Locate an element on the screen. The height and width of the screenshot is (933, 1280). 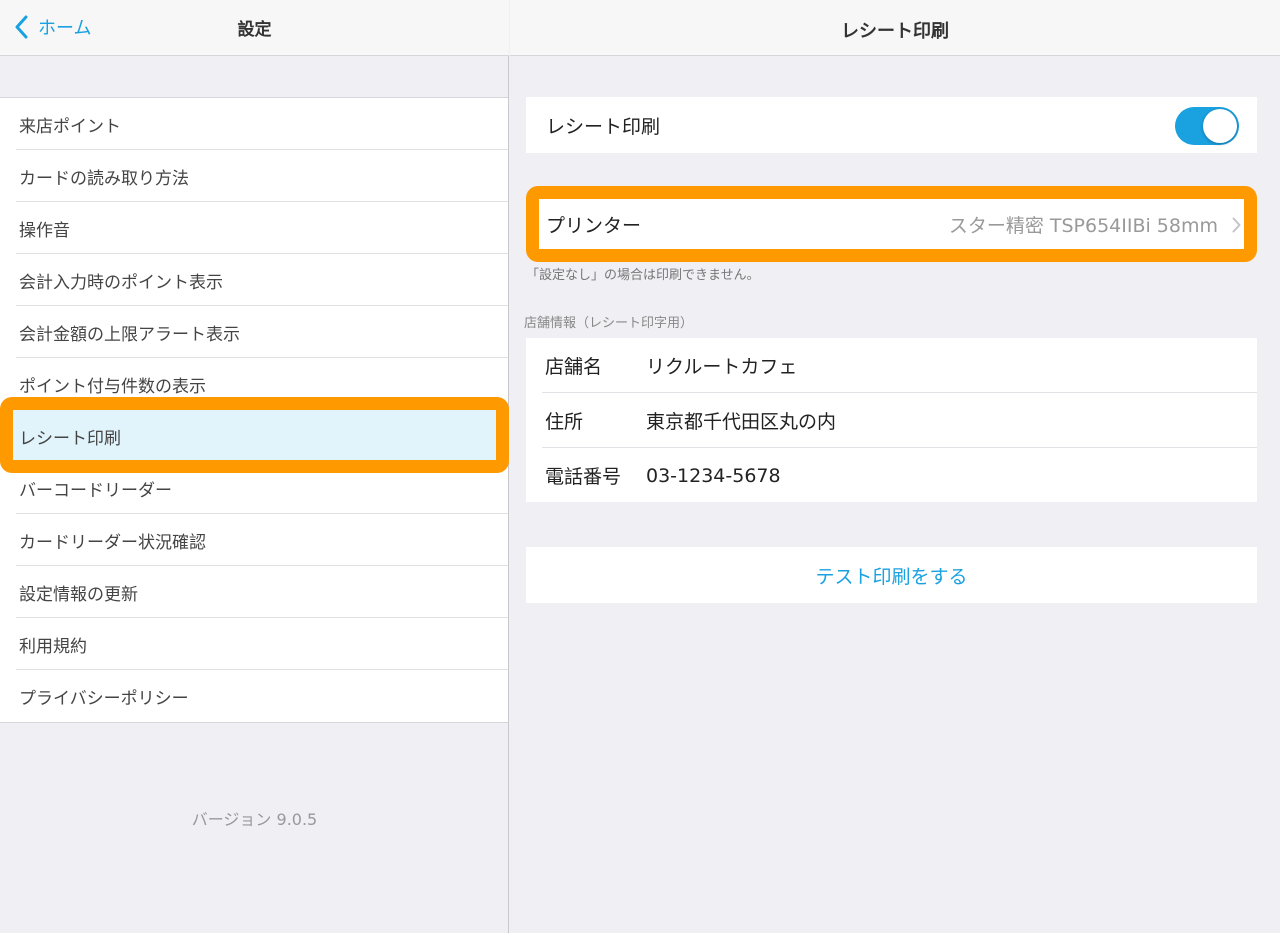
menu-item-terms: 利用規約 is located at coordinates (254, 644).